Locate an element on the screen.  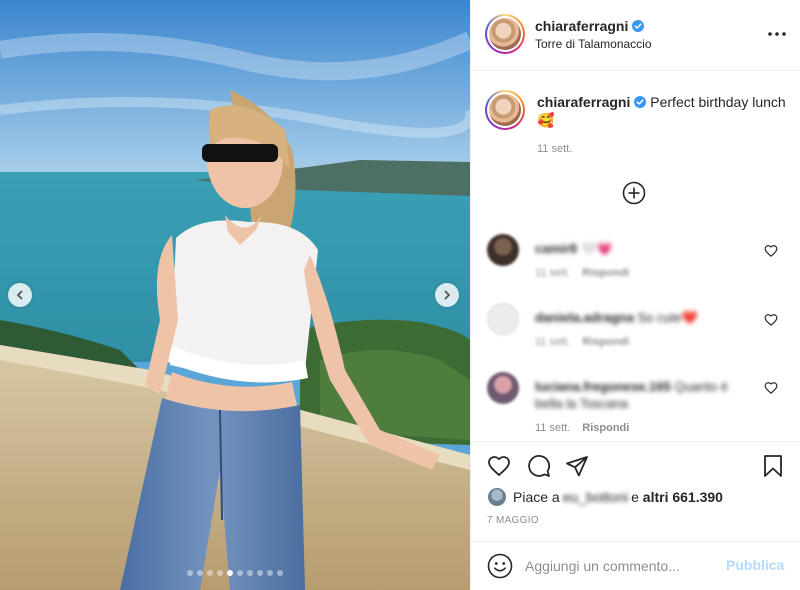
author-avatar is located at coordinates (505, 34).